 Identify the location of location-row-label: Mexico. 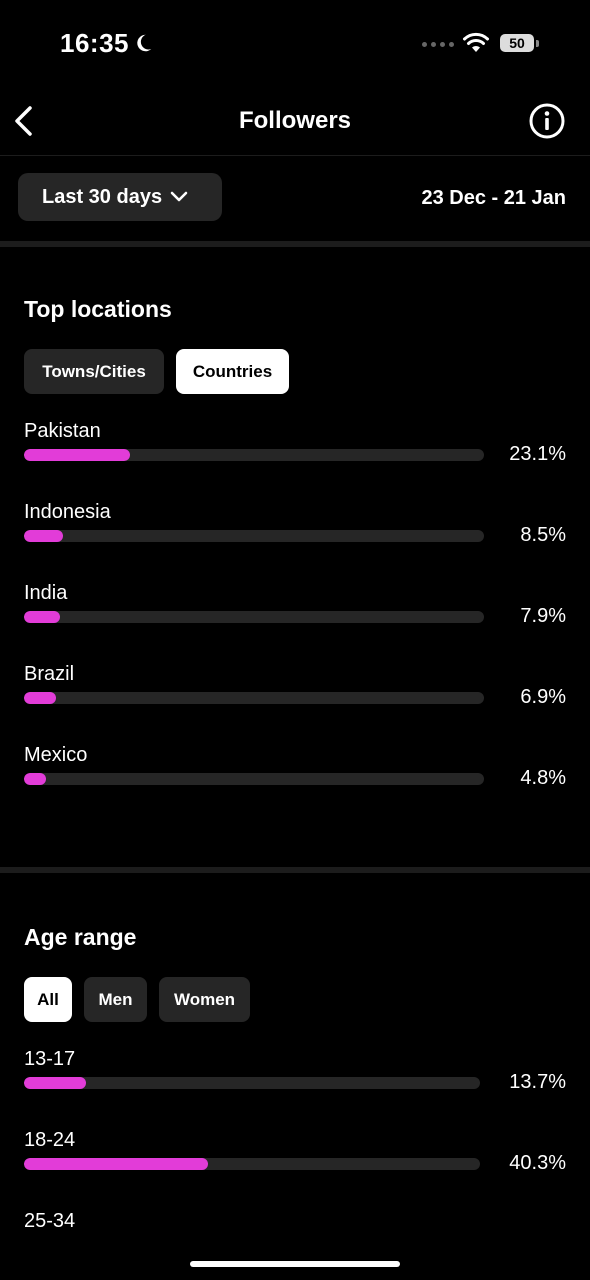
(56, 755).